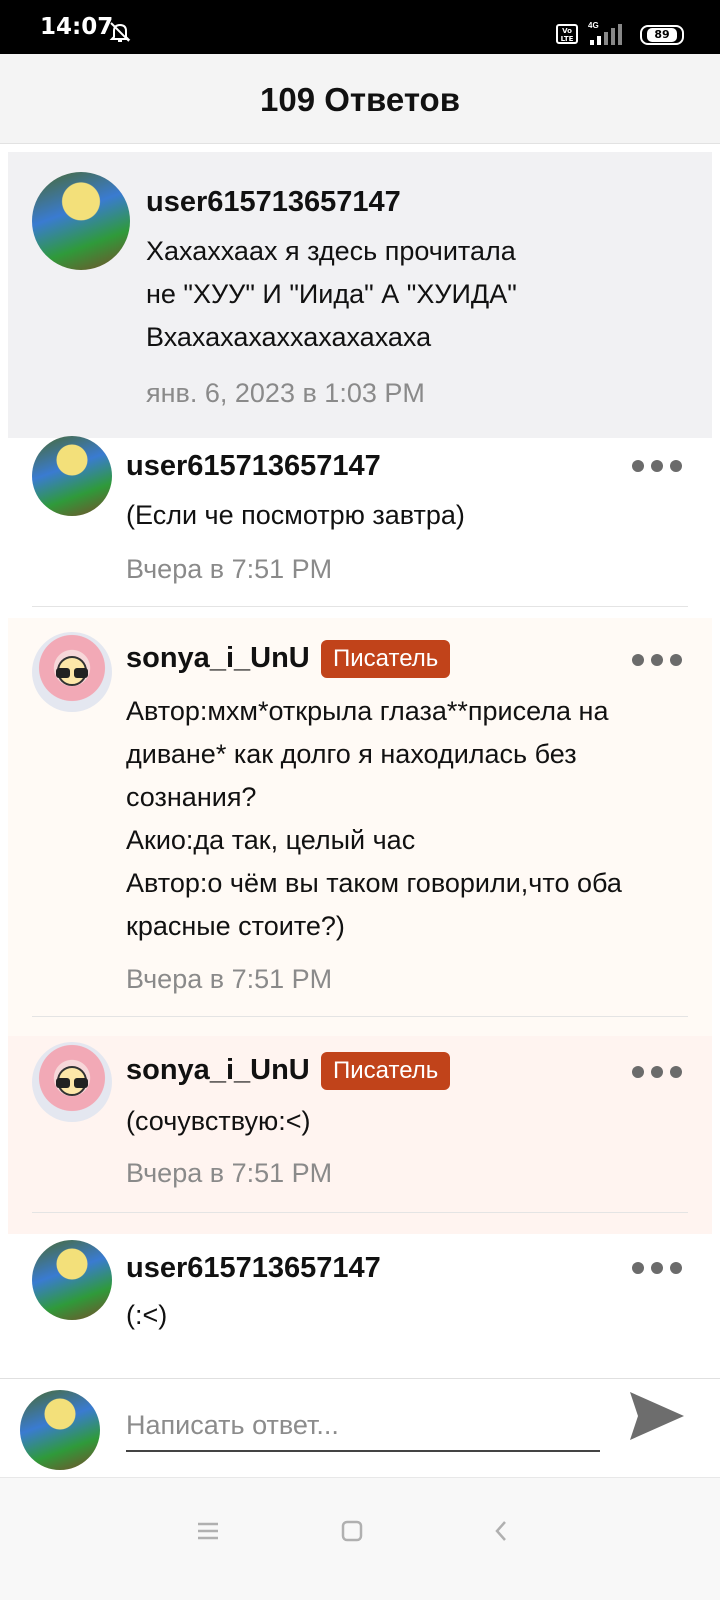  Describe the element at coordinates (77, 27) in the screenshot. I see `status-time: 14:07` at that location.